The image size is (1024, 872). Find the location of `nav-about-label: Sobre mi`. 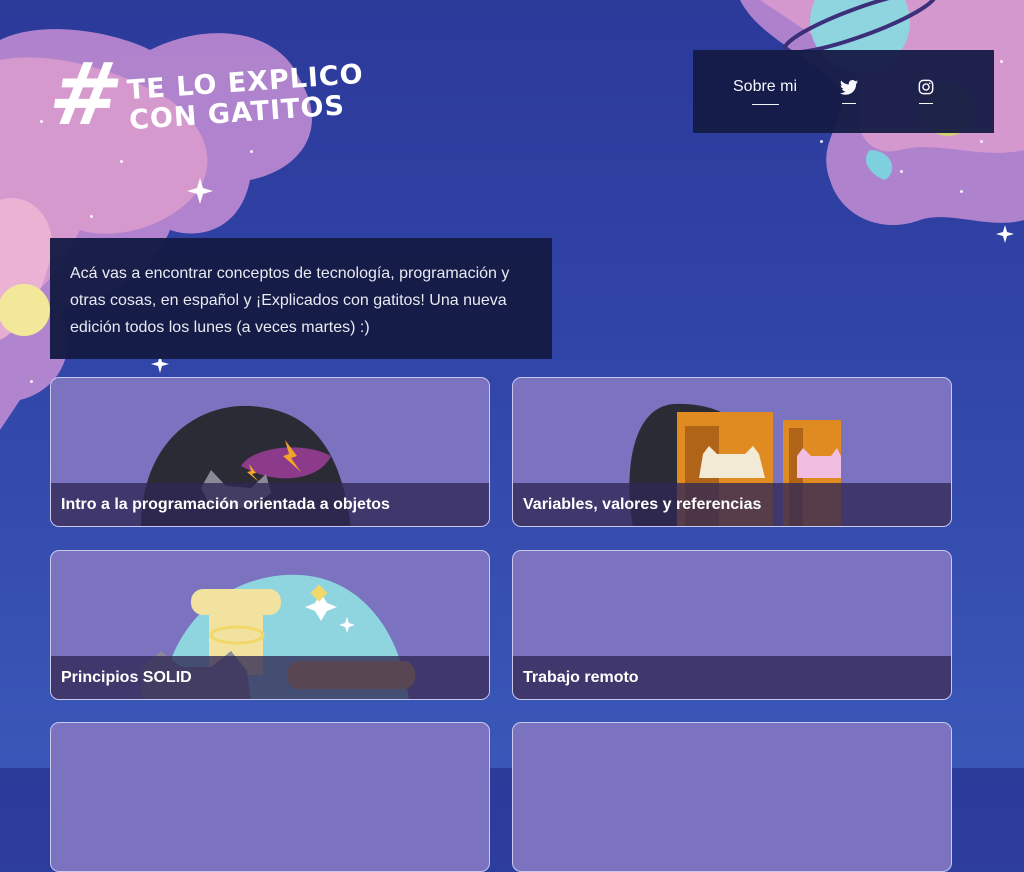

nav-about-label: Sobre mi is located at coordinates (765, 86).